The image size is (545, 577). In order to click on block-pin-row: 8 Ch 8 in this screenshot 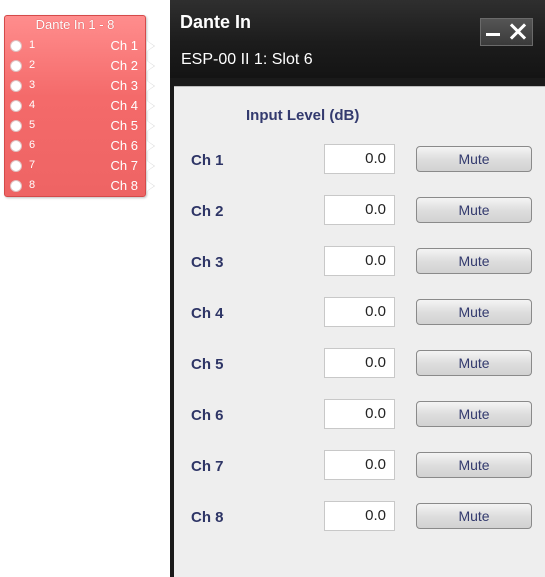, I will do `click(80, 188)`.